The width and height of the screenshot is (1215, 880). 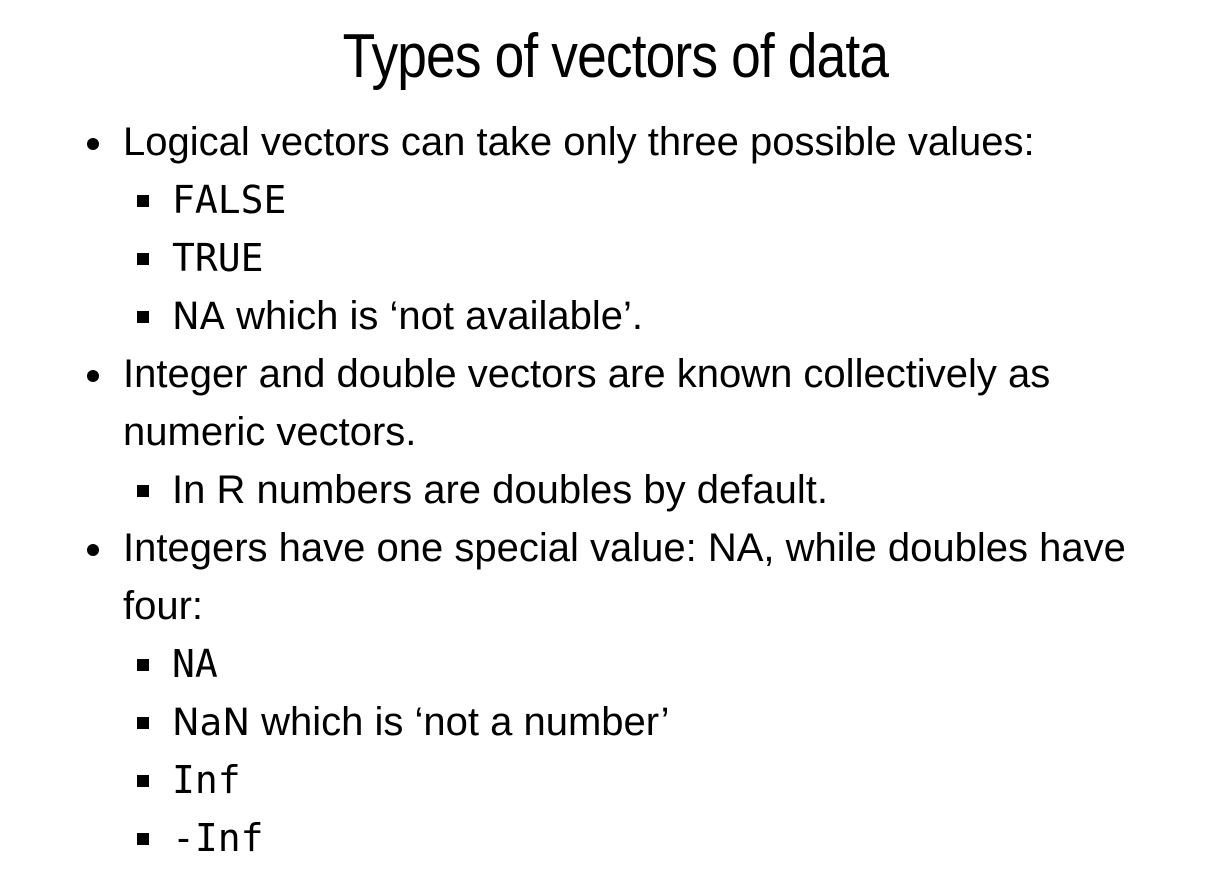 I want to click on code-neg-inf: -Inf, so click(x=218, y=838).